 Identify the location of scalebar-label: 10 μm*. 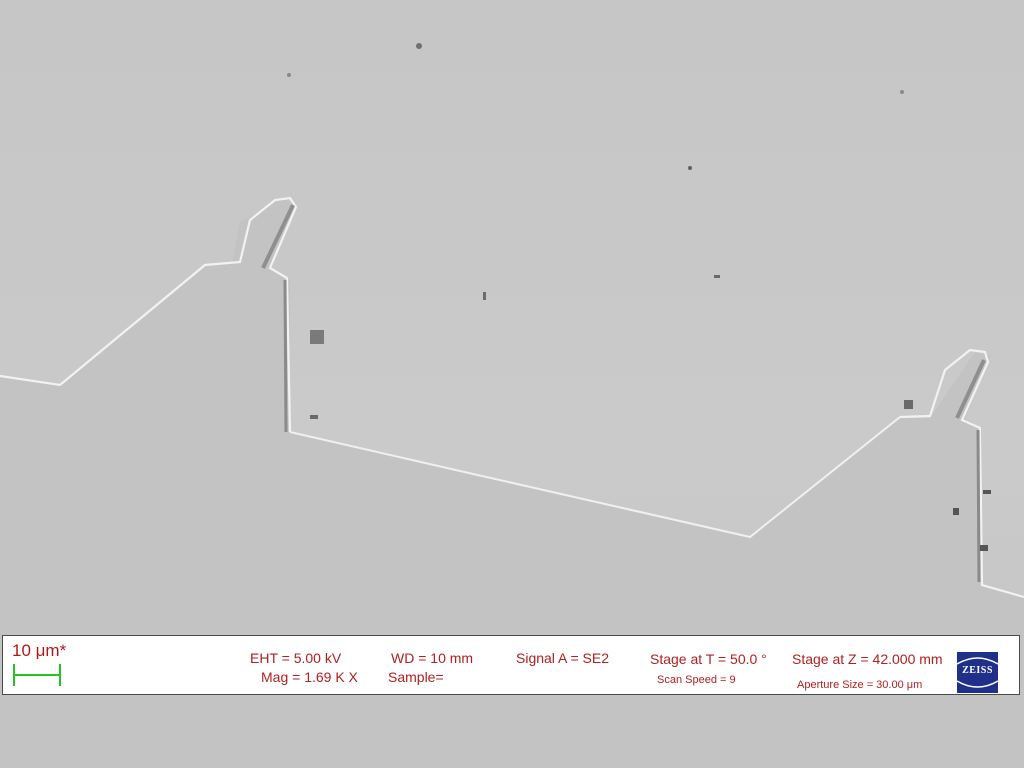
(39, 650).